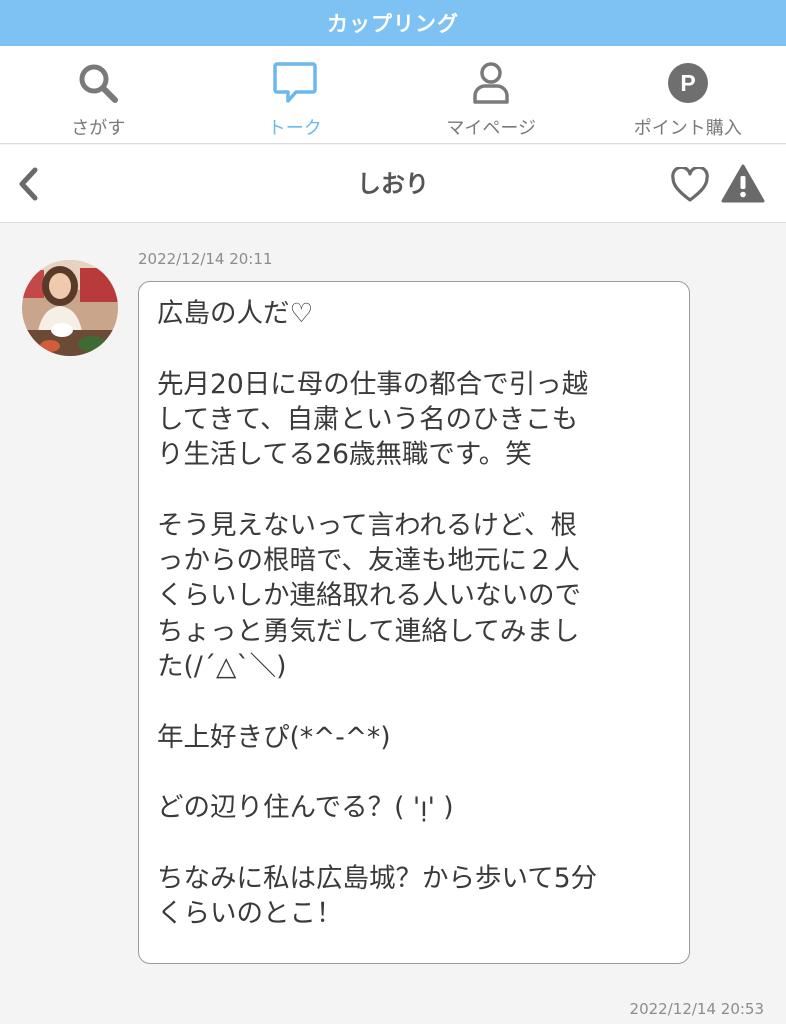 This screenshot has width=786, height=1024. I want to click on chat-header: しおり, so click(393, 184).